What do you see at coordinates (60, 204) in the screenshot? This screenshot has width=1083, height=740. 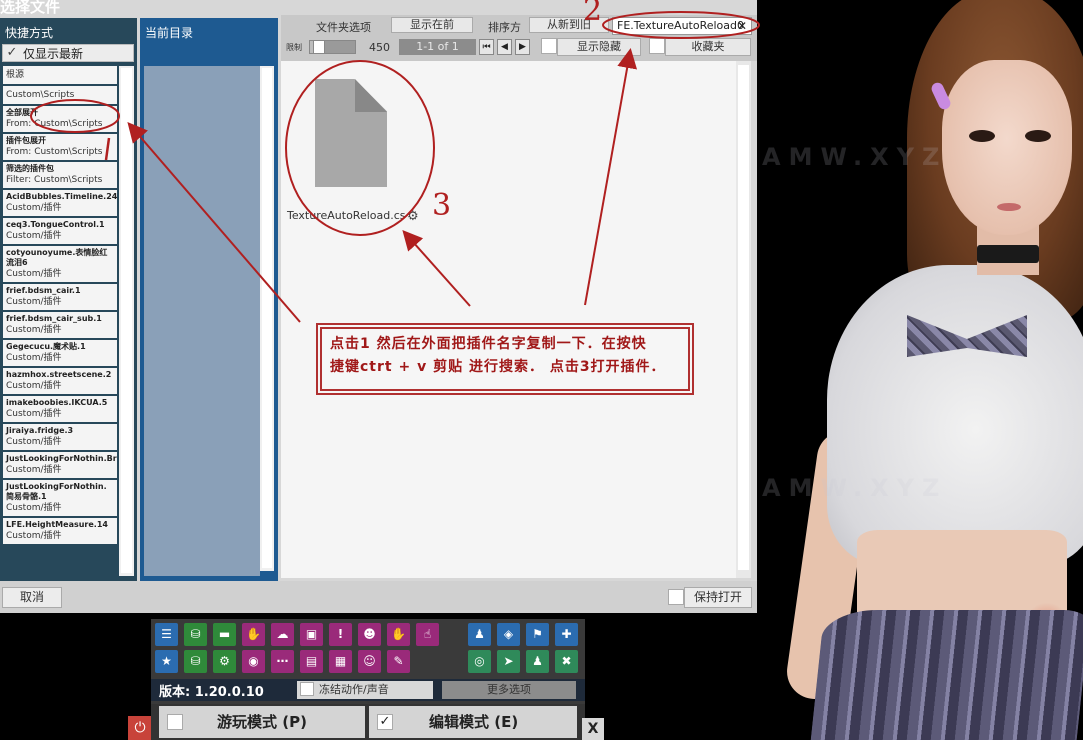 I see `shortcut-item: AcidBubbles.Timeline.249 Custom/插件` at bounding box center [60, 204].